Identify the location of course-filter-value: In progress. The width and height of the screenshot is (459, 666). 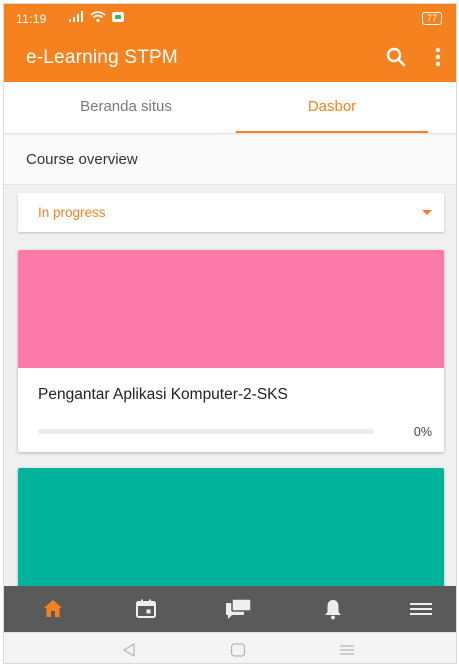
(72, 212).